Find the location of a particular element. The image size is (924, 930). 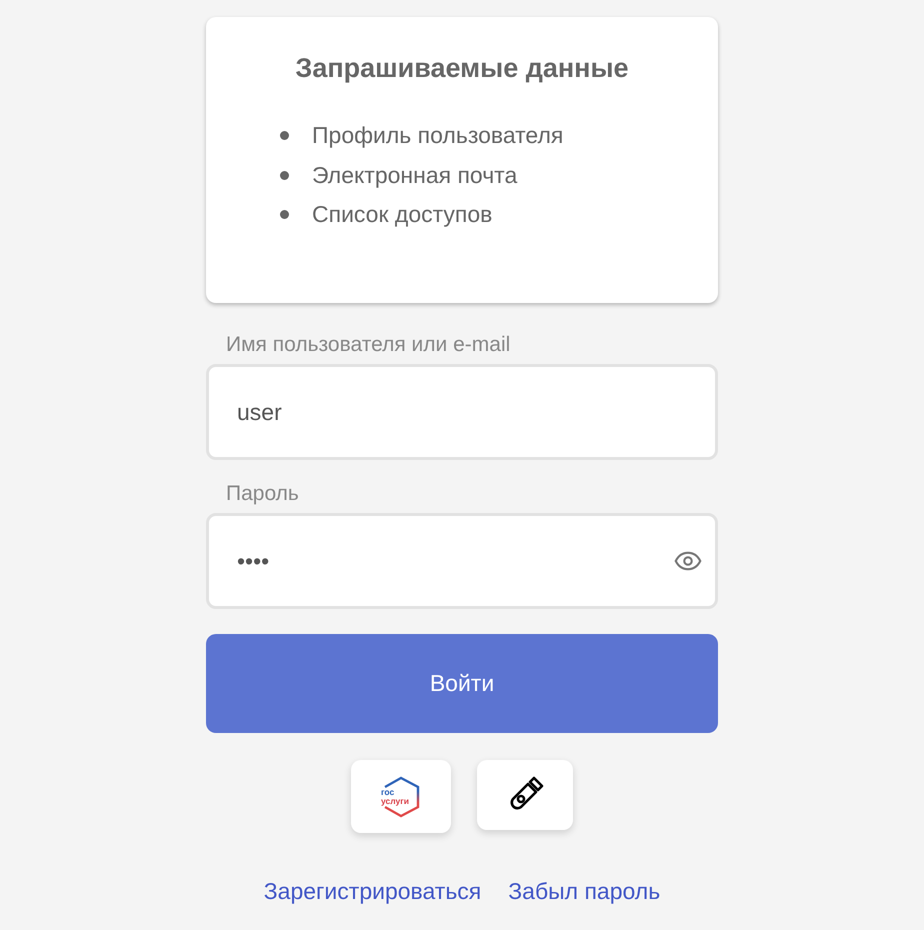

field-label: Пароль is located at coordinates (263, 494).